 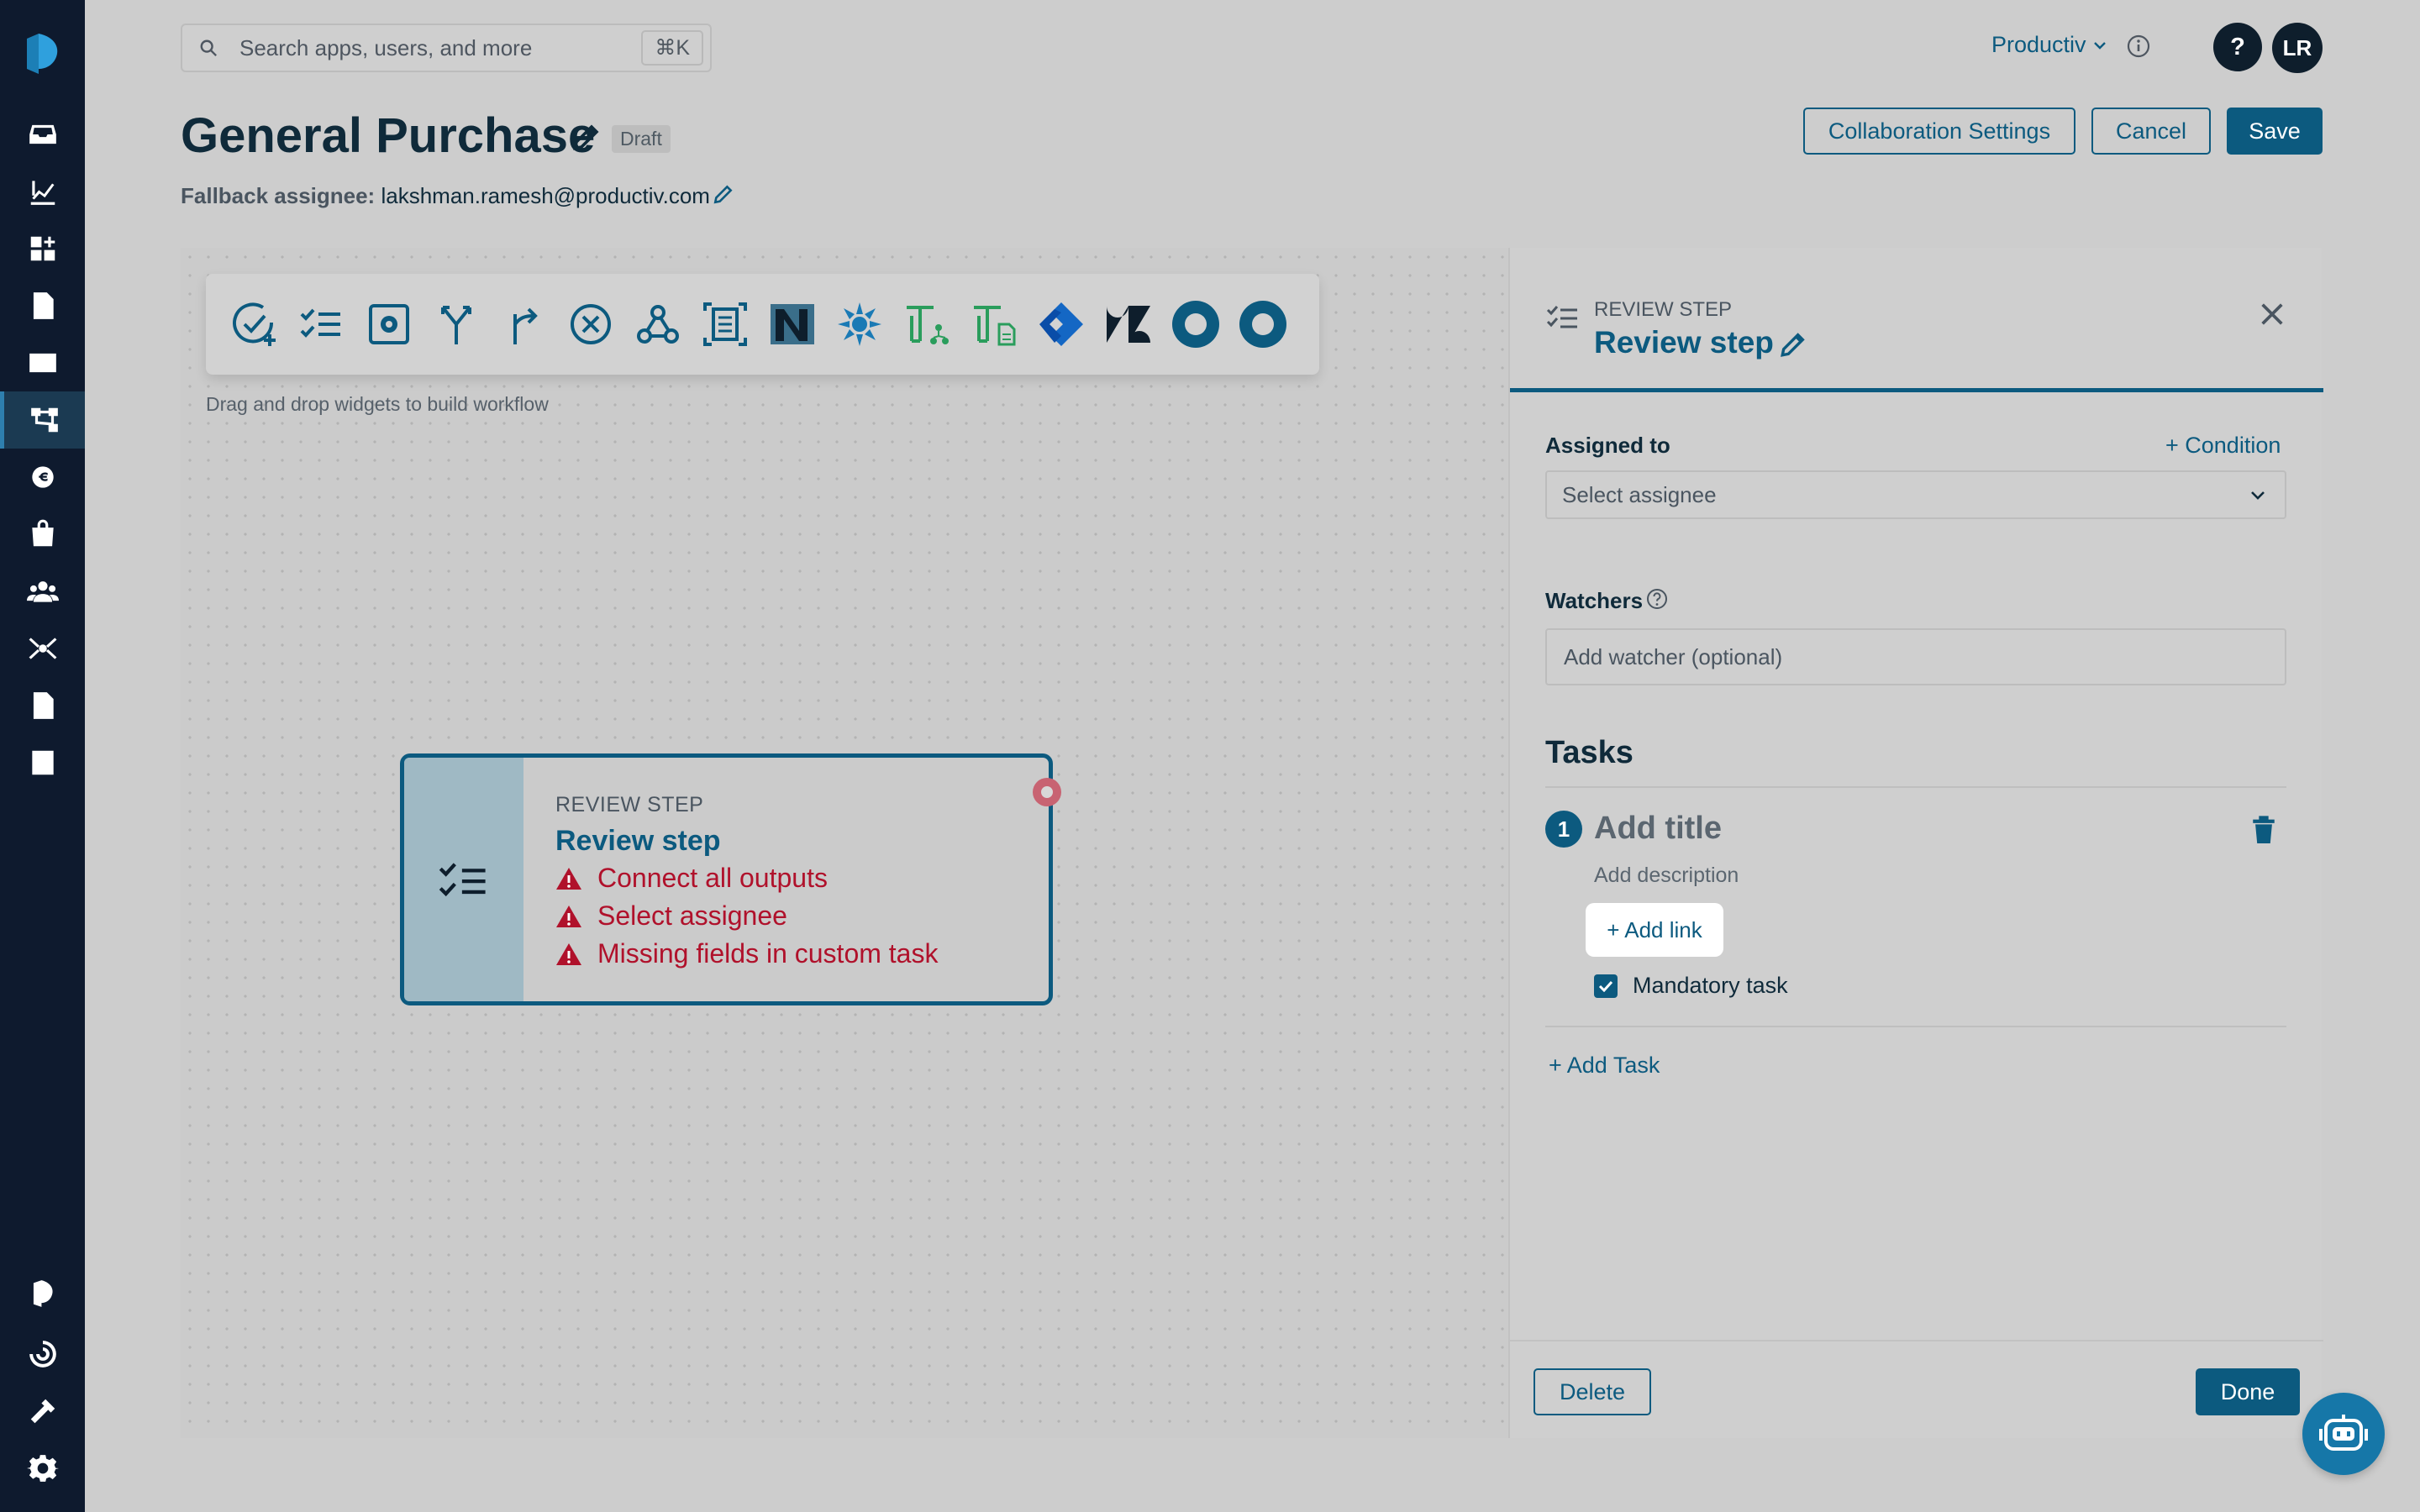 What do you see at coordinates (447, 48) in the screenshot?
I see `search-input: Search apps, users, and more ⌘K` at bounding box center [447, 48].